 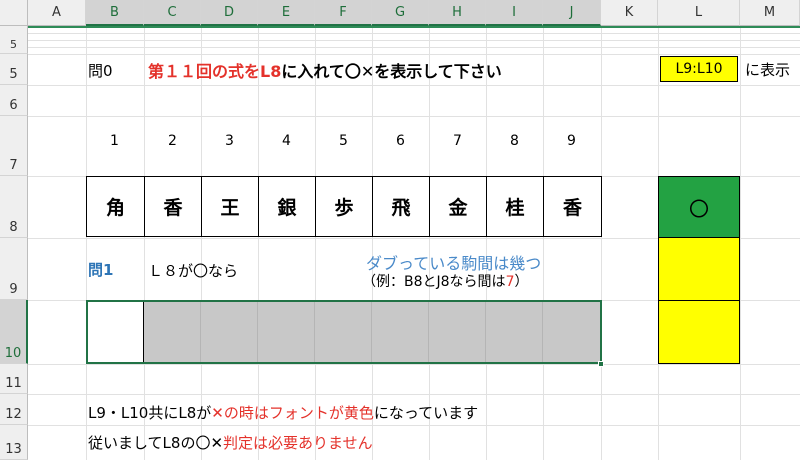 What do you see at coordinates (100, 71) in the screenshot?
I see `q0-label: 問0` at bounding box center [100, 71].